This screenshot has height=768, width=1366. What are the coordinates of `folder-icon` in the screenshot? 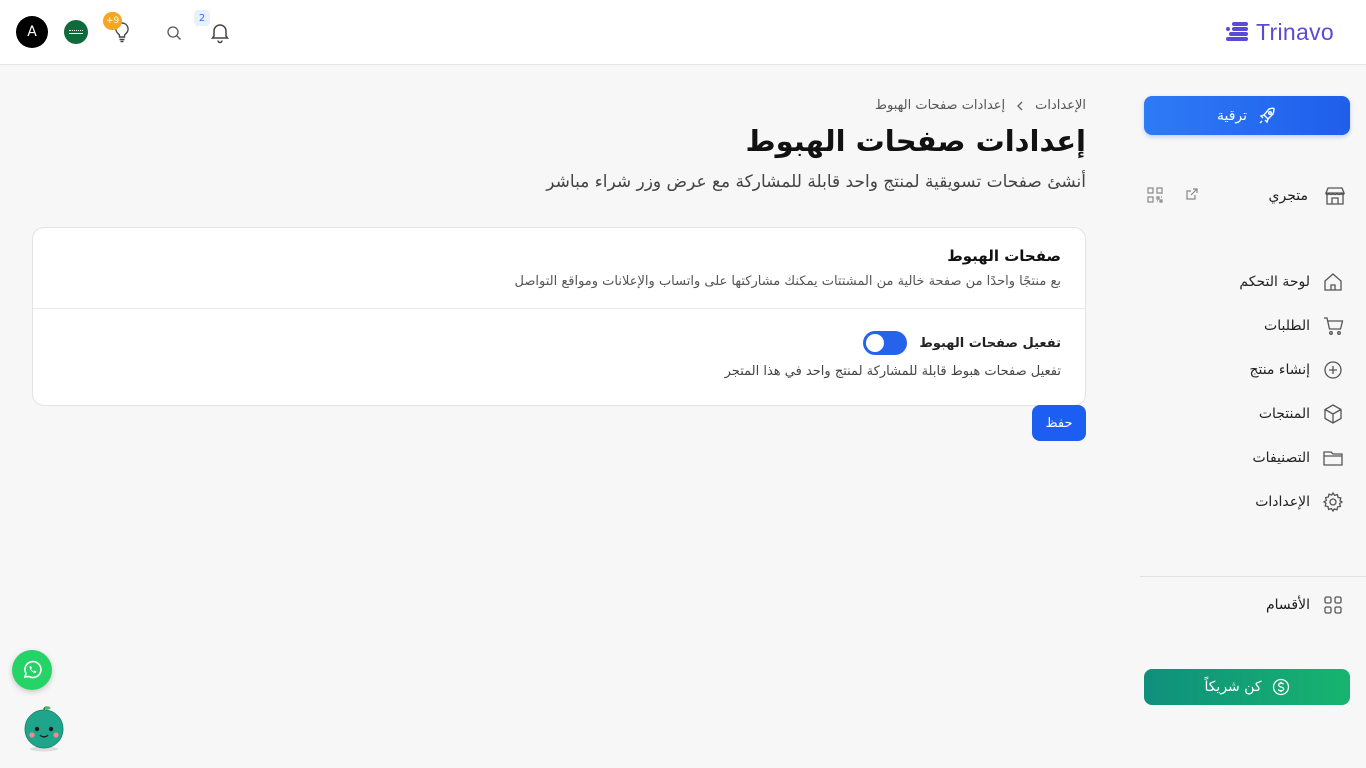 It's located at (1333, 458).